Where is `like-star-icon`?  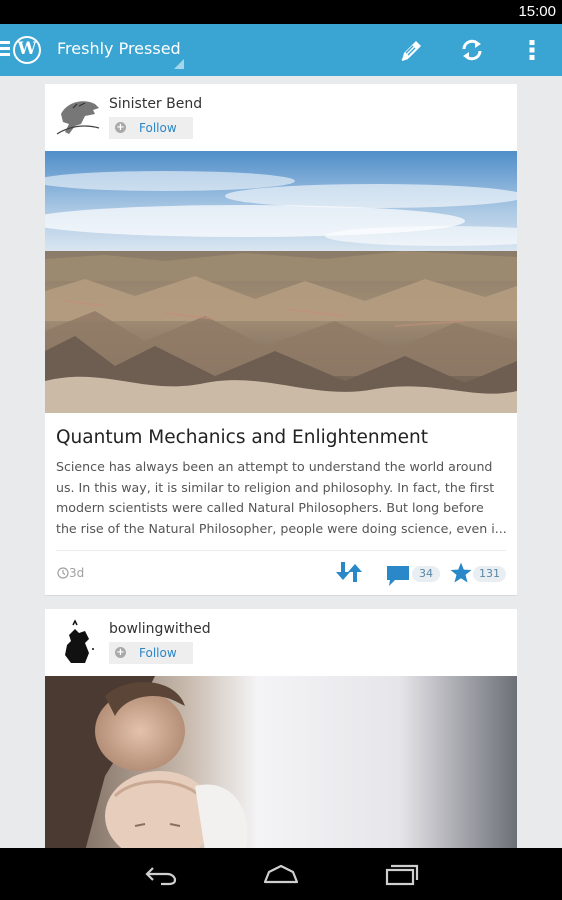
like-star-icon is located at coordinates (461, 573).